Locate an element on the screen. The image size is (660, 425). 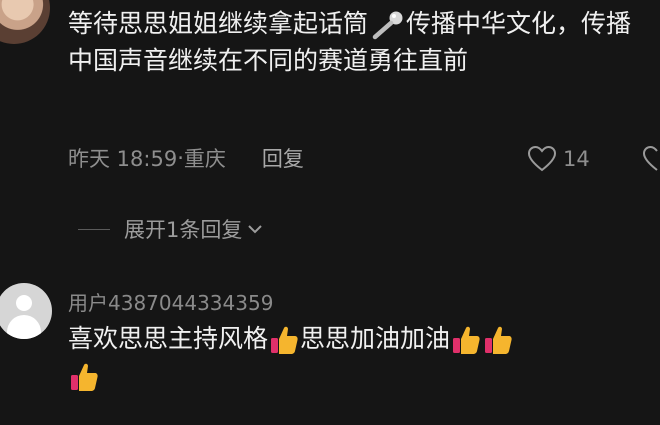
expand-replies-label: 展开1条回复 is located at coordinates (183, 230).